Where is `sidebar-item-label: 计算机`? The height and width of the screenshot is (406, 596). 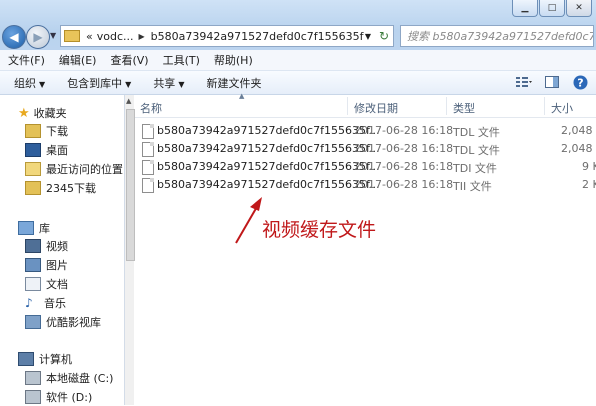 sidebar-item-label: 计算机 is located at coordinates (55, 359).